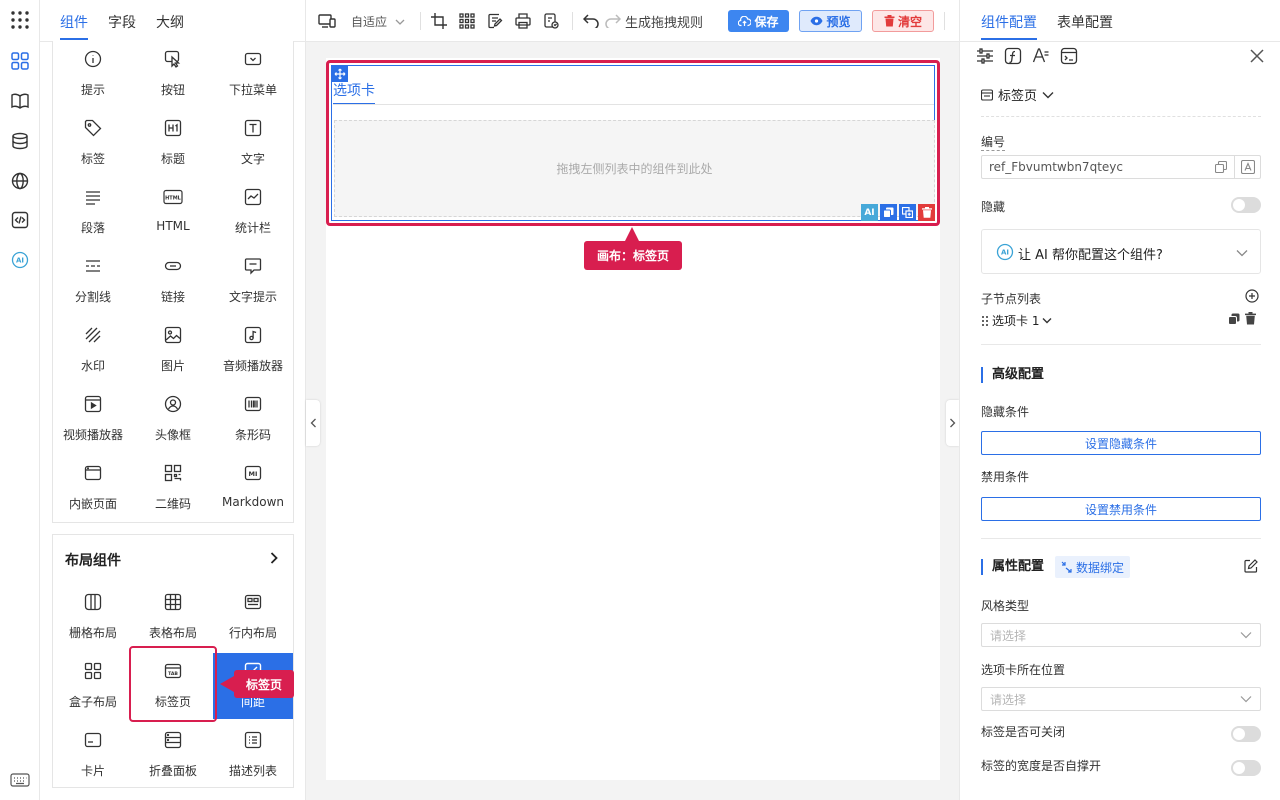 The image size is (1280, 800). Describe the element at coordinates (93, 143) in the screenshot. I see `component-tag: 标签` at that location.